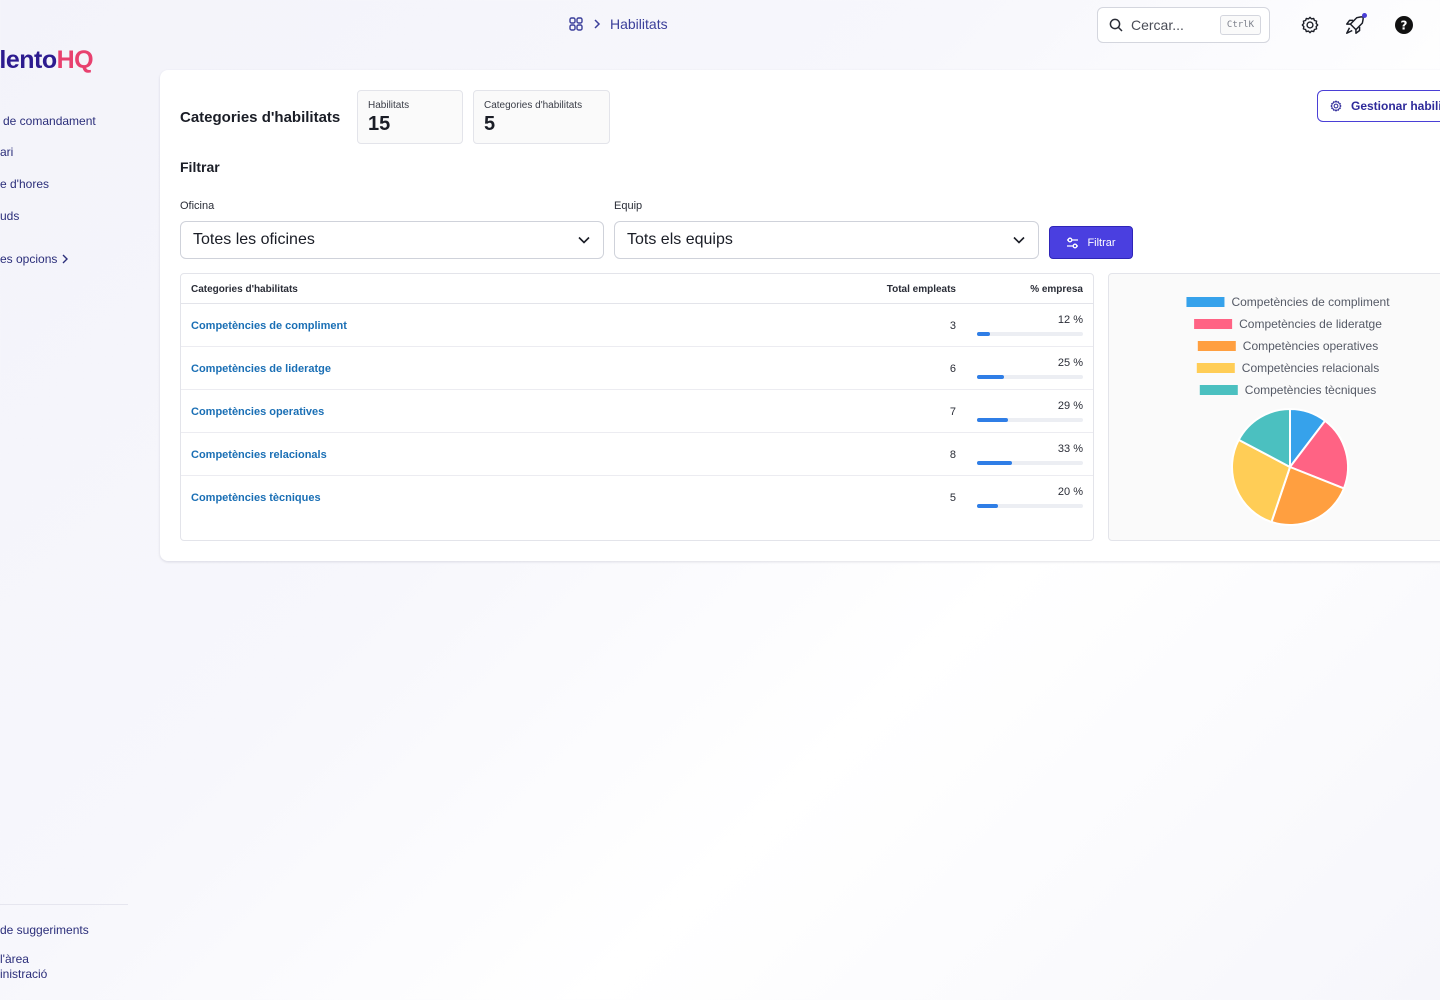  What do you see at coordinates (1070, 449) in the screenshot?
I see `company-percent: 33 %` at bounding box center [1070, 449].